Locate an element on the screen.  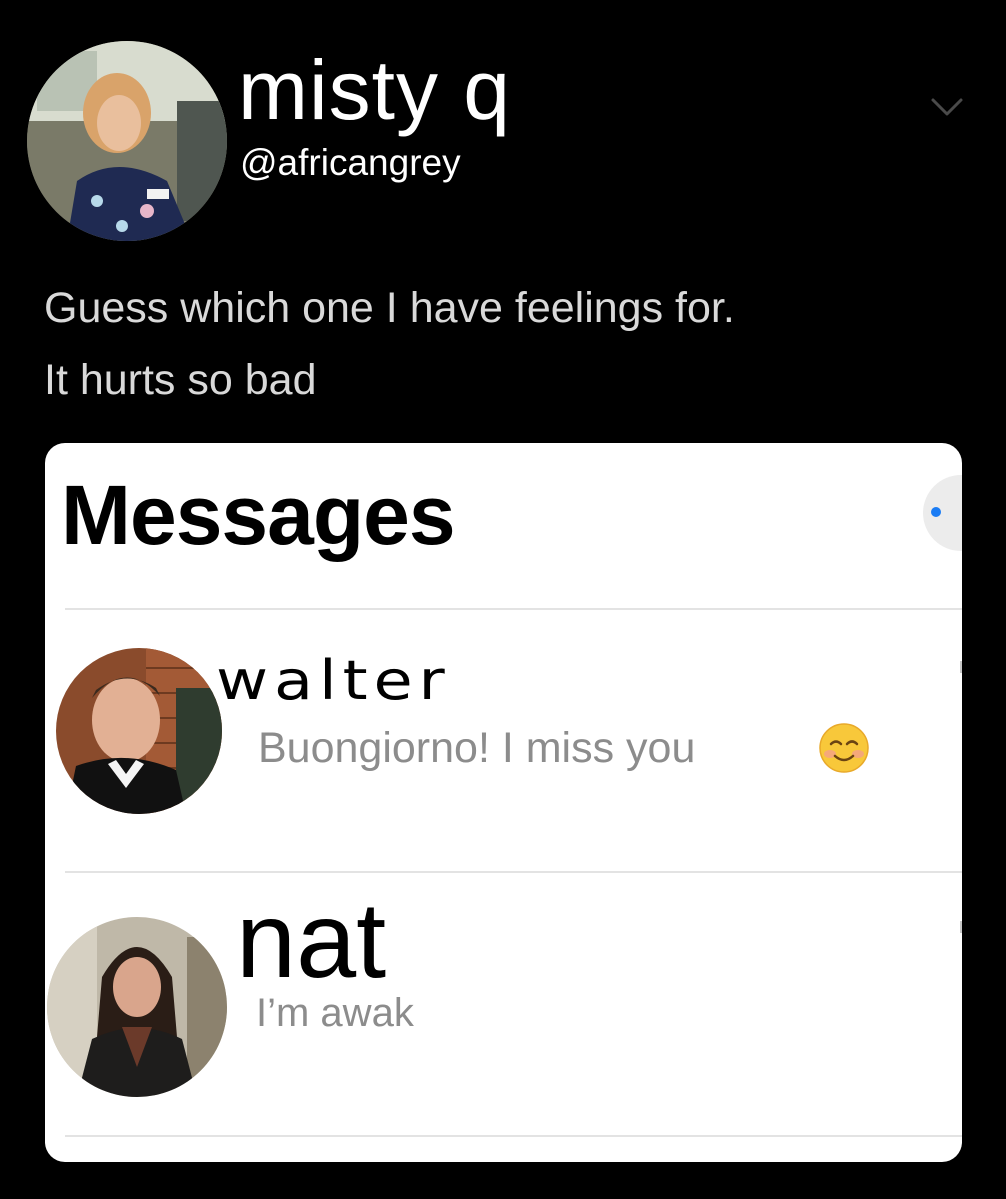
contact-name-nat: nat is located at coordinates (311, 940).